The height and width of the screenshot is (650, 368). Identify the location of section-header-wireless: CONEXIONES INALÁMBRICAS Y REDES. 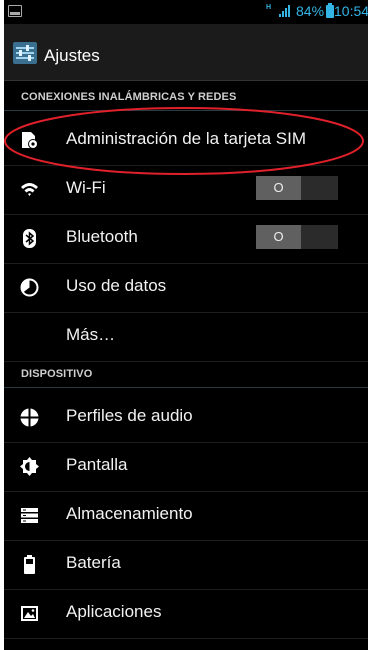
(186, 98).